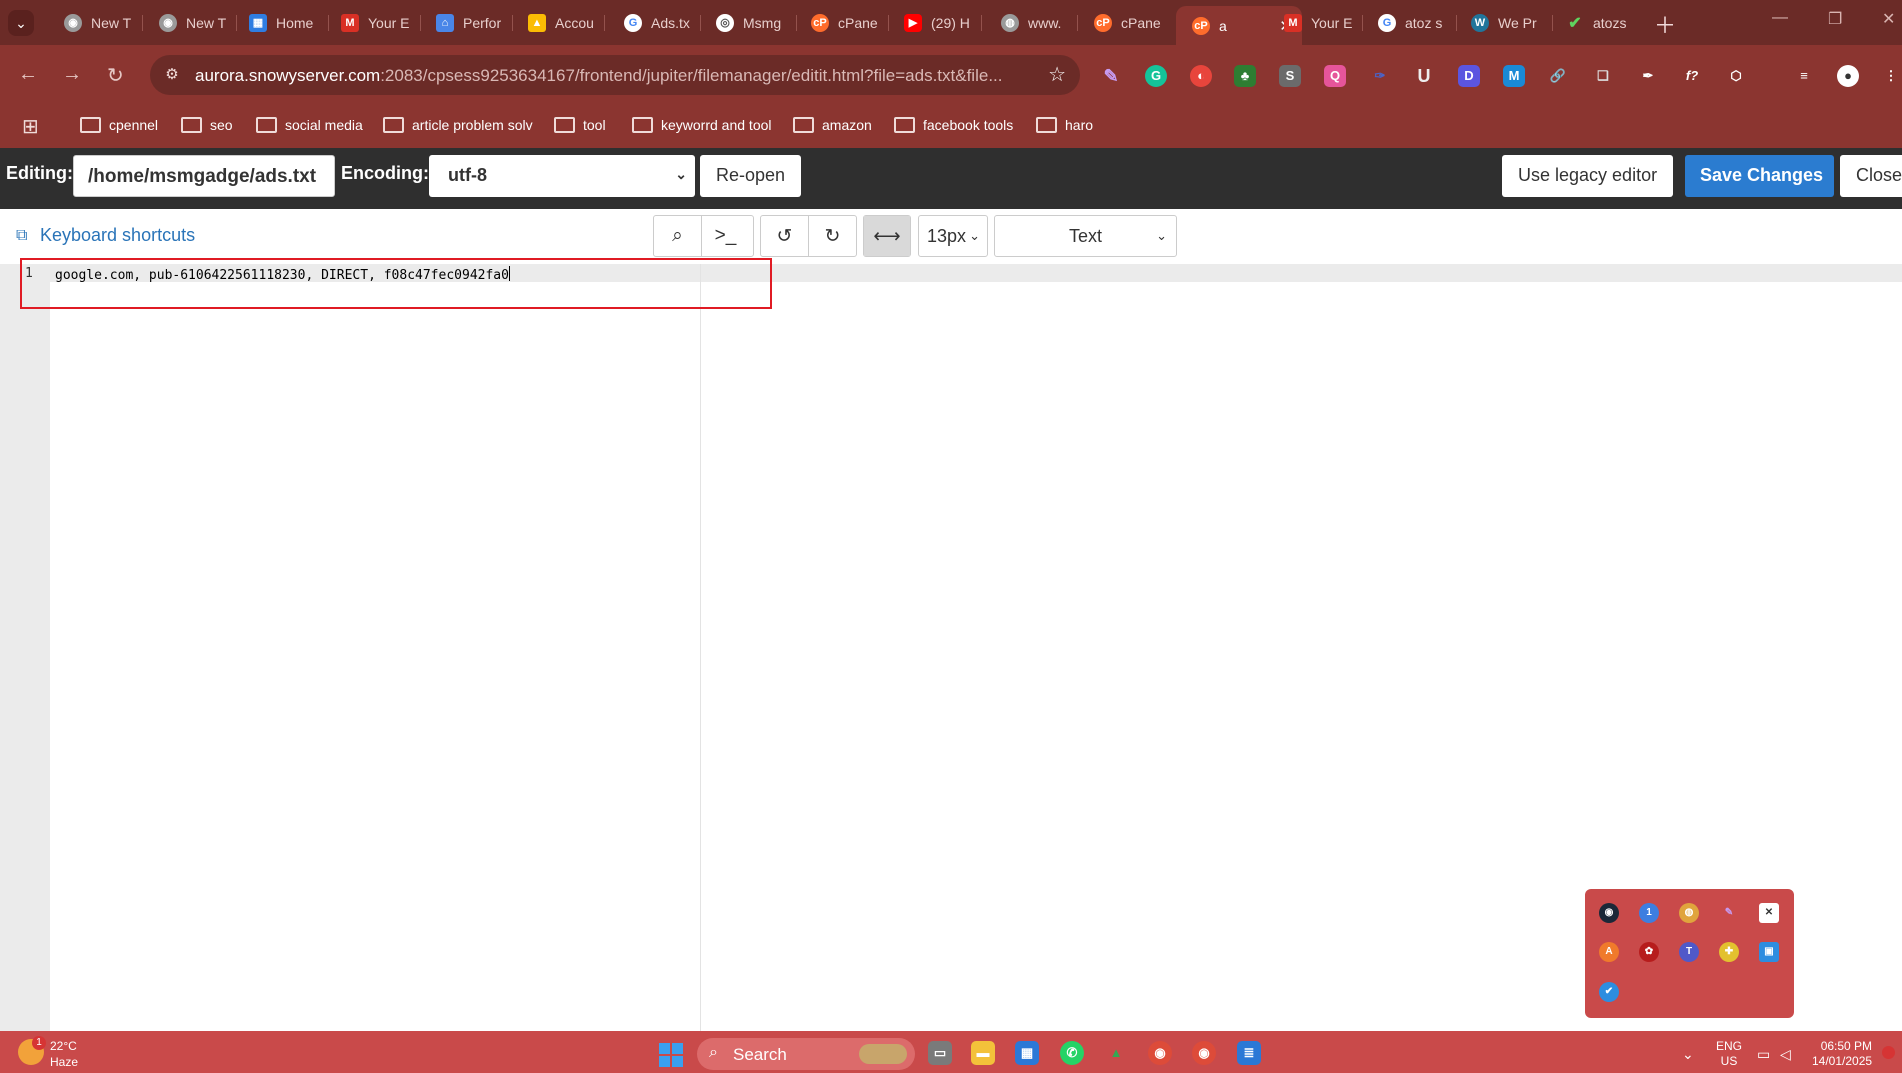 Image resolution: width=1902 pixels, height=1073 pixels. Describe the element at coordinates (968, 125) in the screenshot. I see `bookmark-label: facebook tools` at that location.